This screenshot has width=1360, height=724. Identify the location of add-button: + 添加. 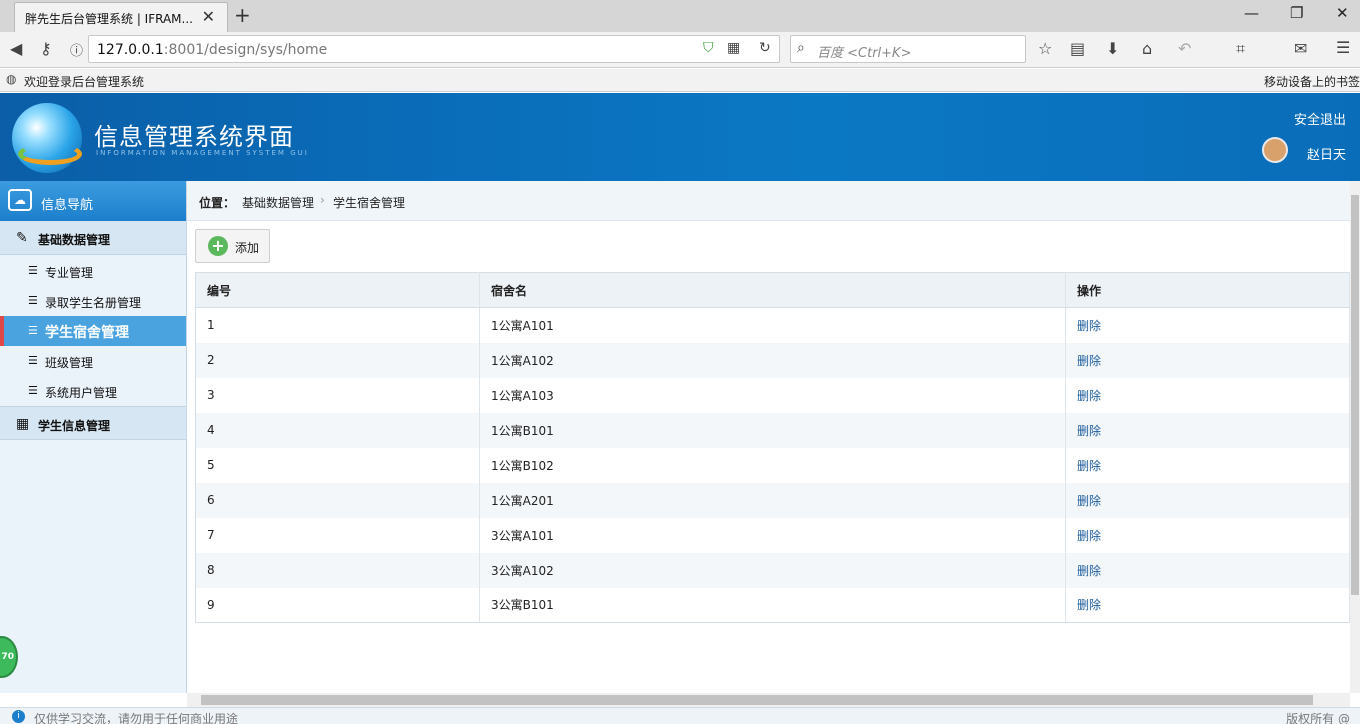
(232, 246).